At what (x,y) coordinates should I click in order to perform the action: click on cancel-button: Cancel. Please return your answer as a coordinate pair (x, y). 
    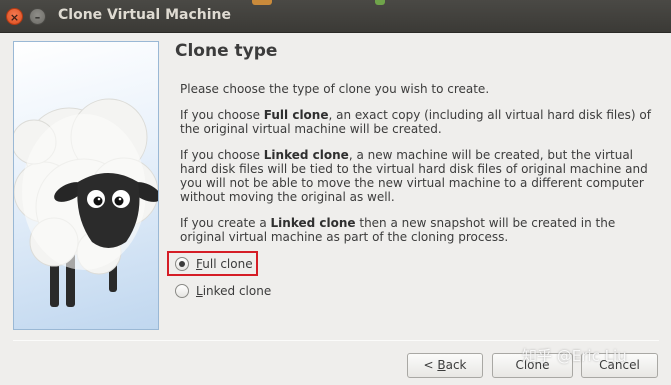
    Looking at the image, I should click on (619, 365).